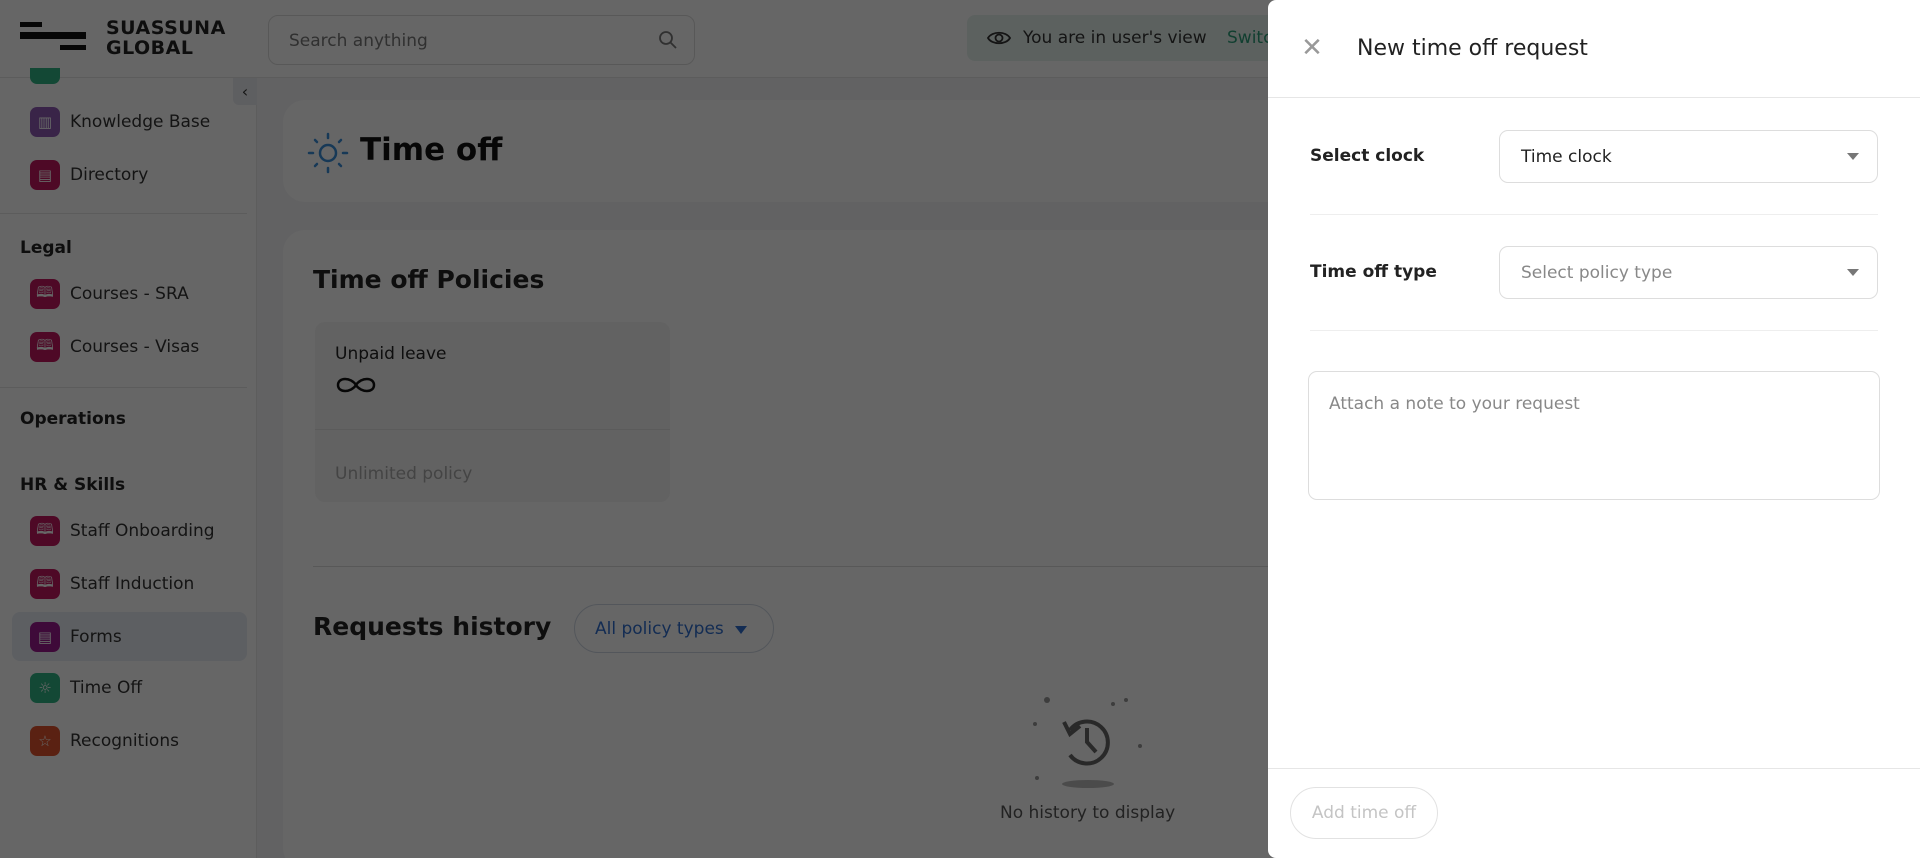 This screenshot has height=858, width=1920. I want to click on sun-icon: ☼, so click(45, 688).